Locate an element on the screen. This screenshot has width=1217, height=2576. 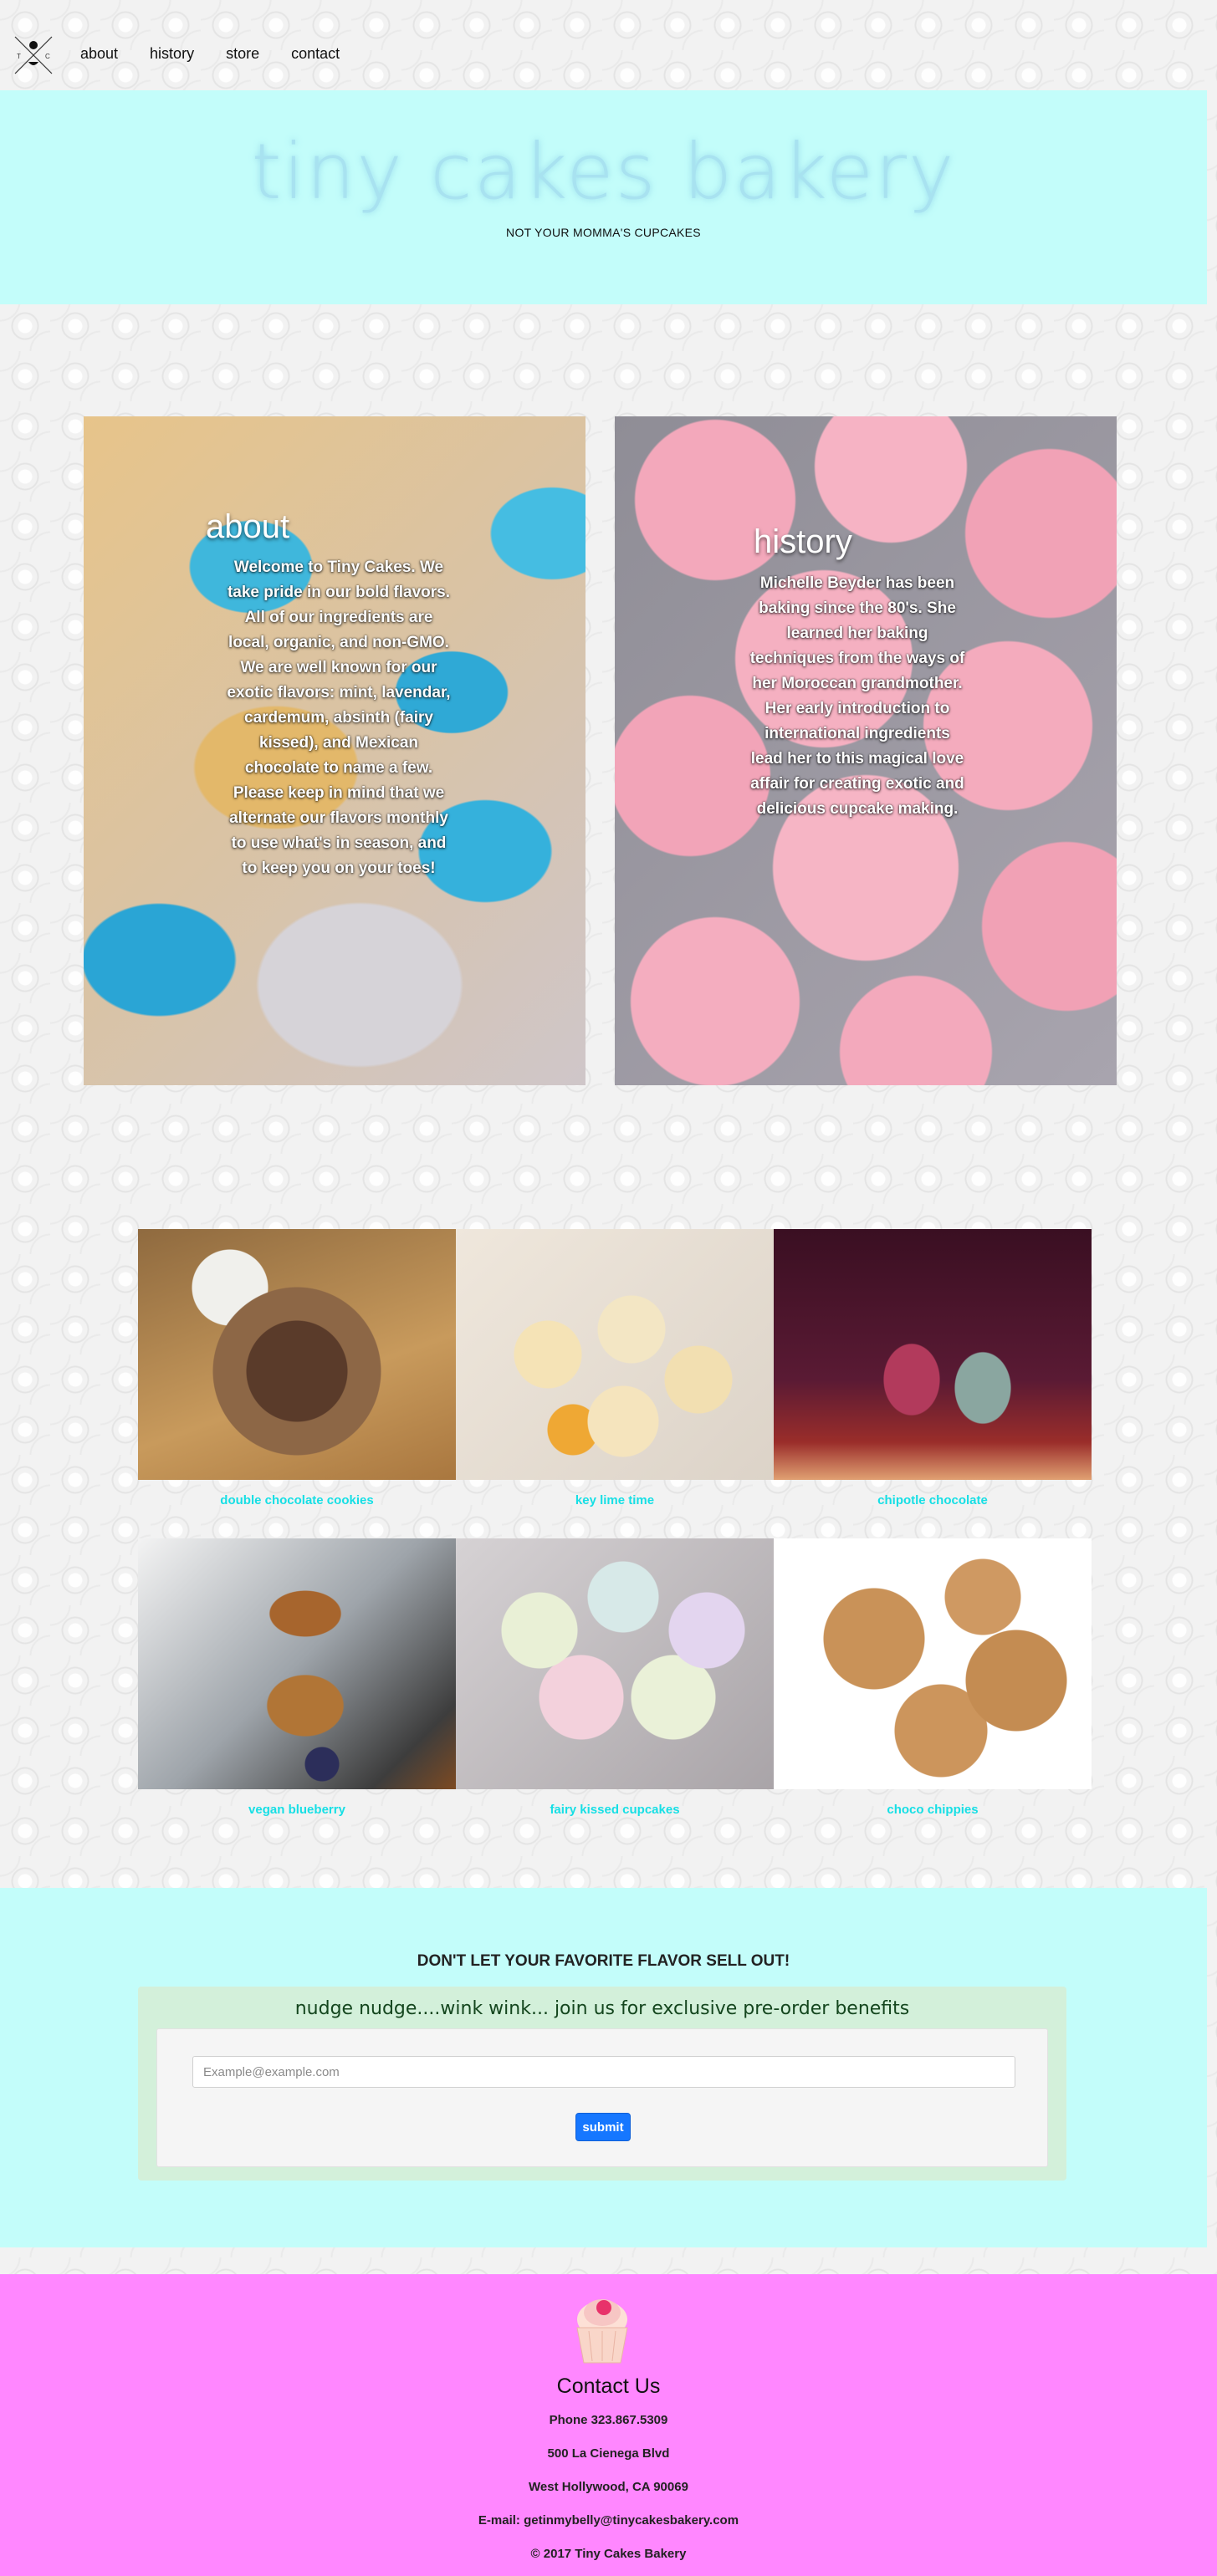
chipotle-chocolate-image is located at coordinates (933, 1354).